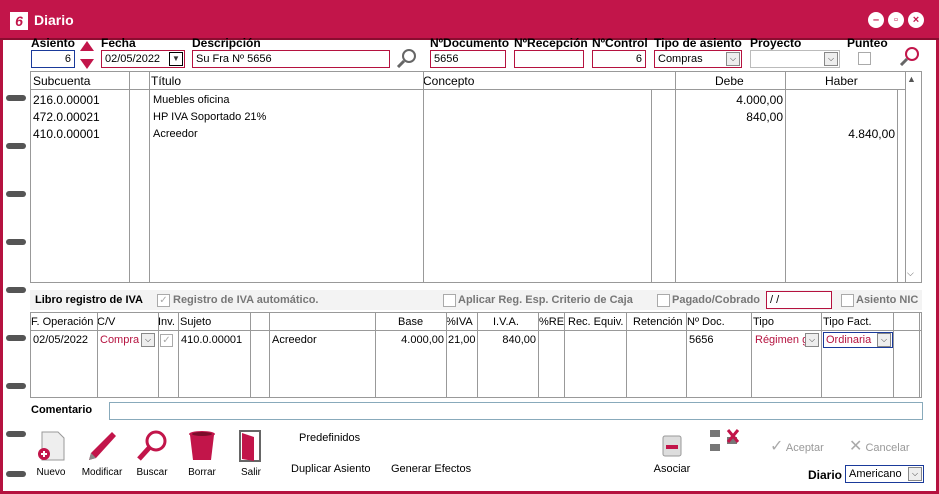 This screenshot has width=939, height=494. What do you see at coordinates (764, 117) in the screenshot?
I see `row-debe: 840,00` at bounding box center [764, 117].